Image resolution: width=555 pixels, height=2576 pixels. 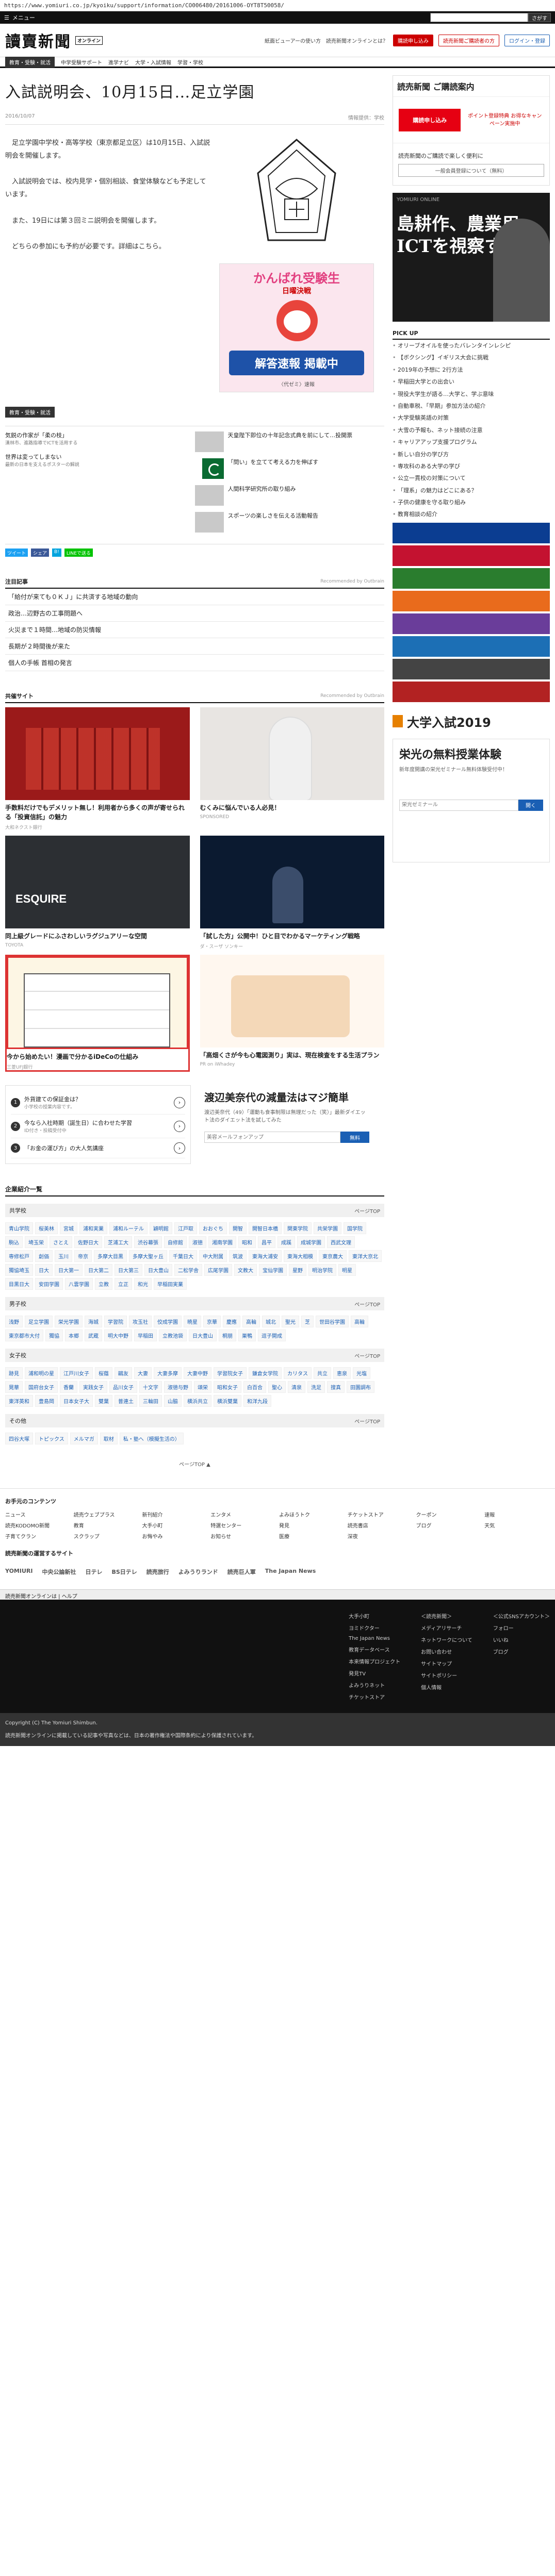 I want to click on school-link: 江戸取, so click(x=185, y=1228).